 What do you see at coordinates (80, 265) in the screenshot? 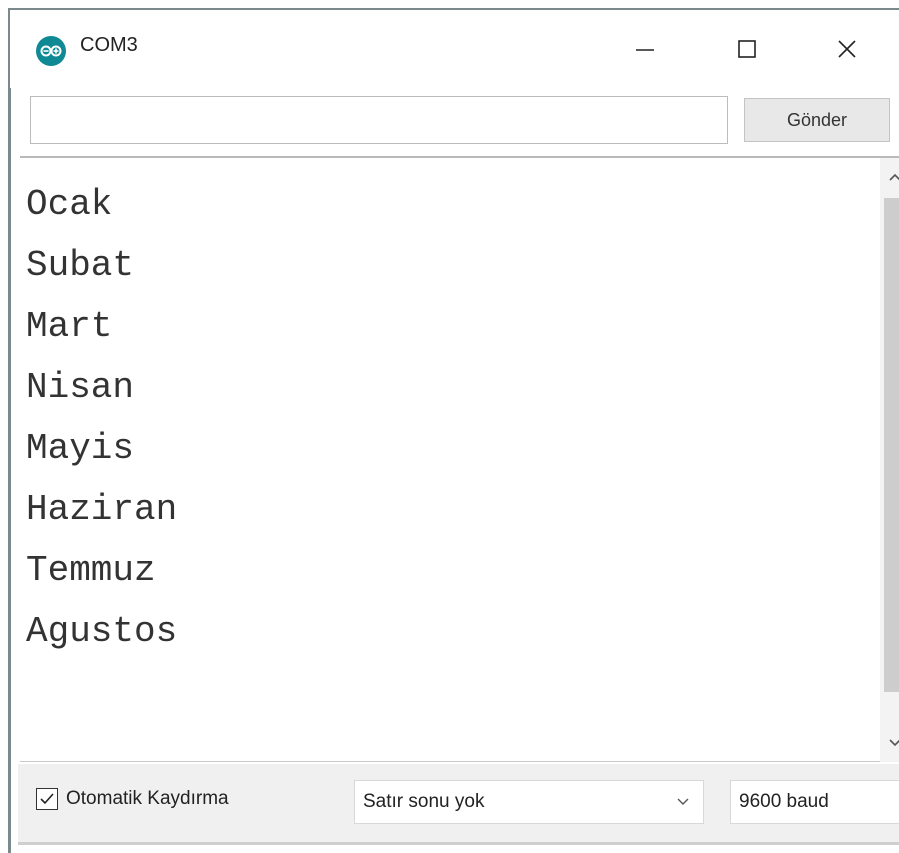
I see `output-line: Subat` at bounding box center [80, 265].